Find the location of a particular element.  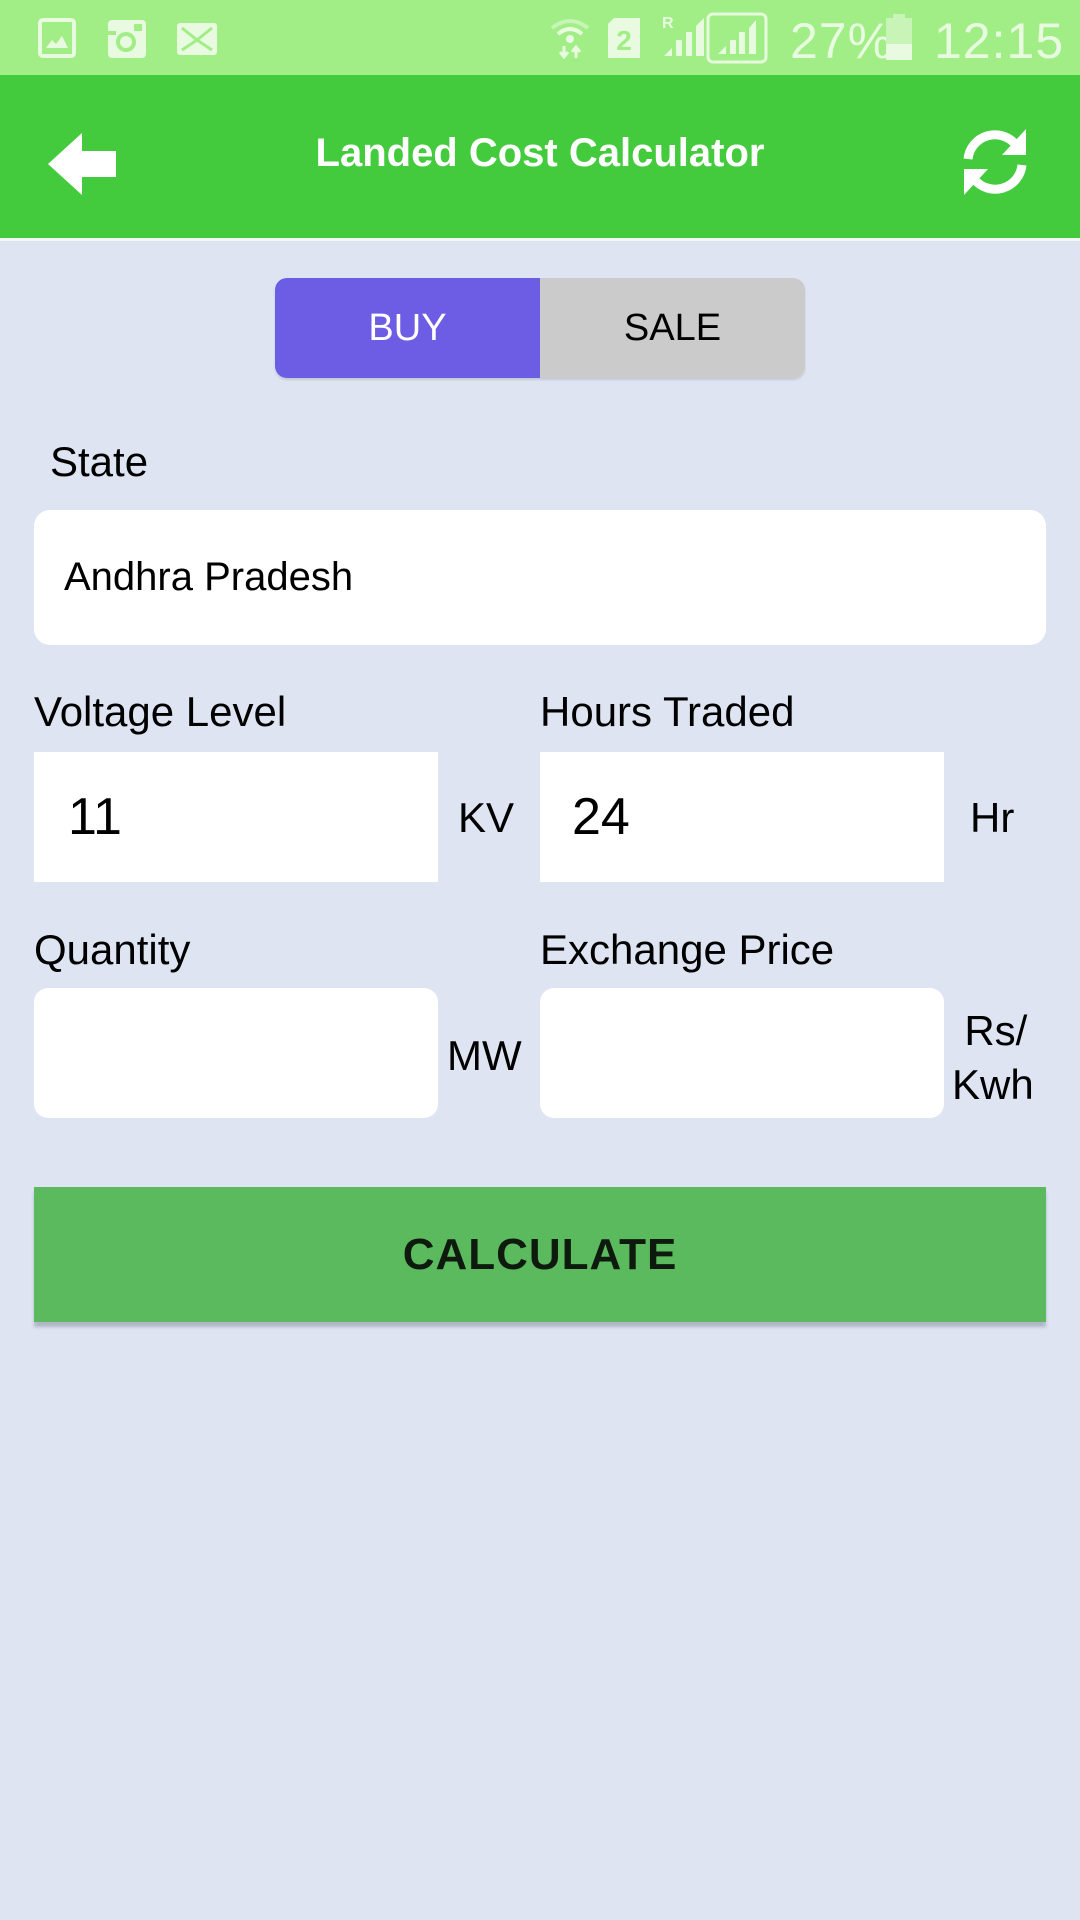

app-bar: Landed Cost Calculator is located at coordinates (540, 158).